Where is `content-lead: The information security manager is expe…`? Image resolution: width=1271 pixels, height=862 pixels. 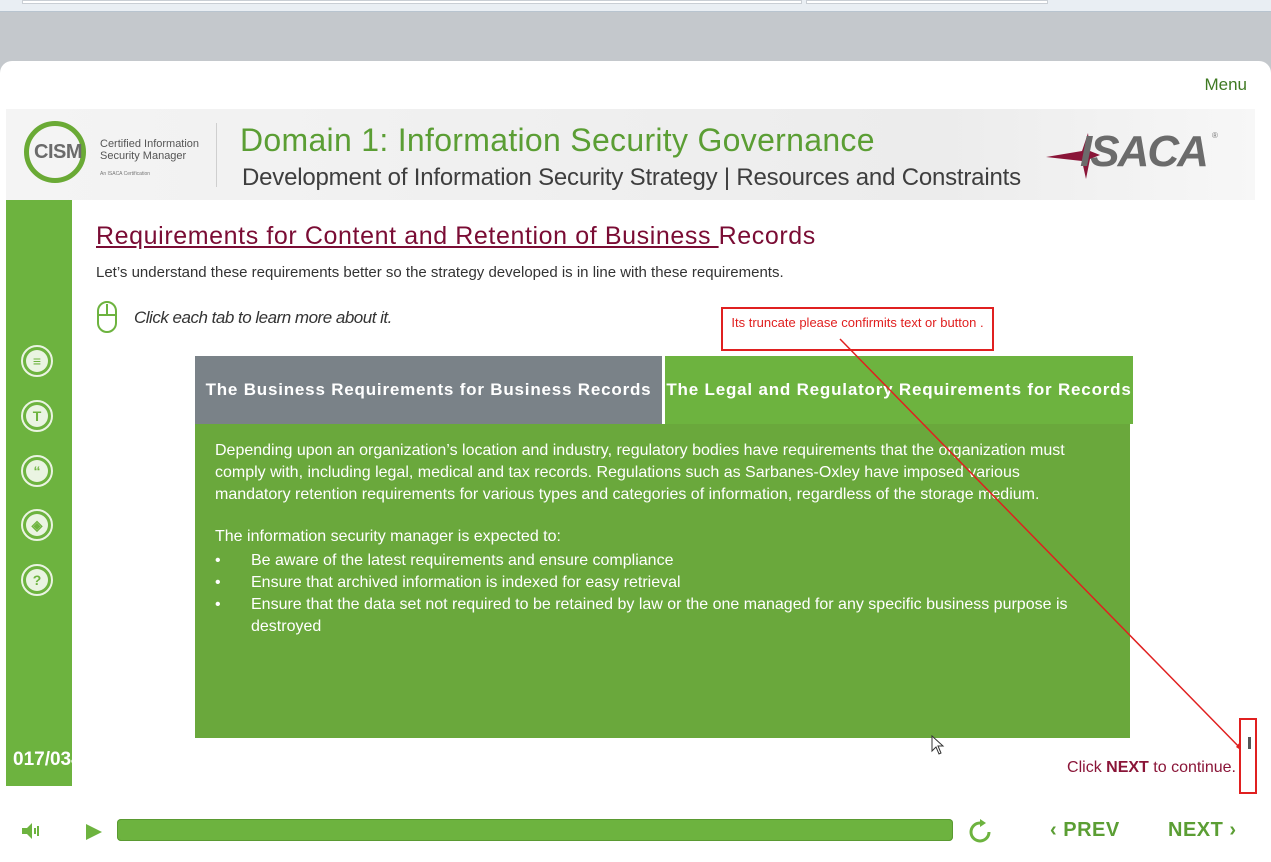
content-lead: The information security manager is expe… is located at coordinates (388, 536).